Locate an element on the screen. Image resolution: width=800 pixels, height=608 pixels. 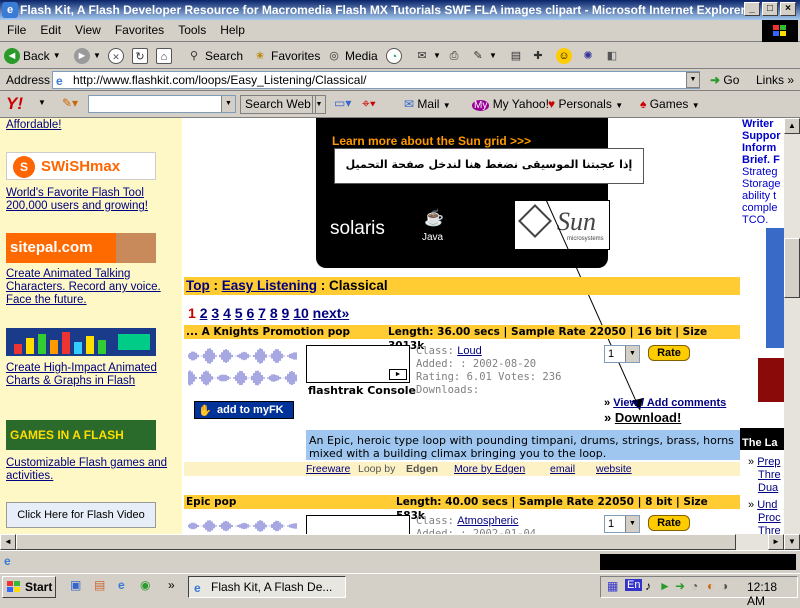
personals-button: ♥ Personals ▼ is located at coordinates (585, 104).